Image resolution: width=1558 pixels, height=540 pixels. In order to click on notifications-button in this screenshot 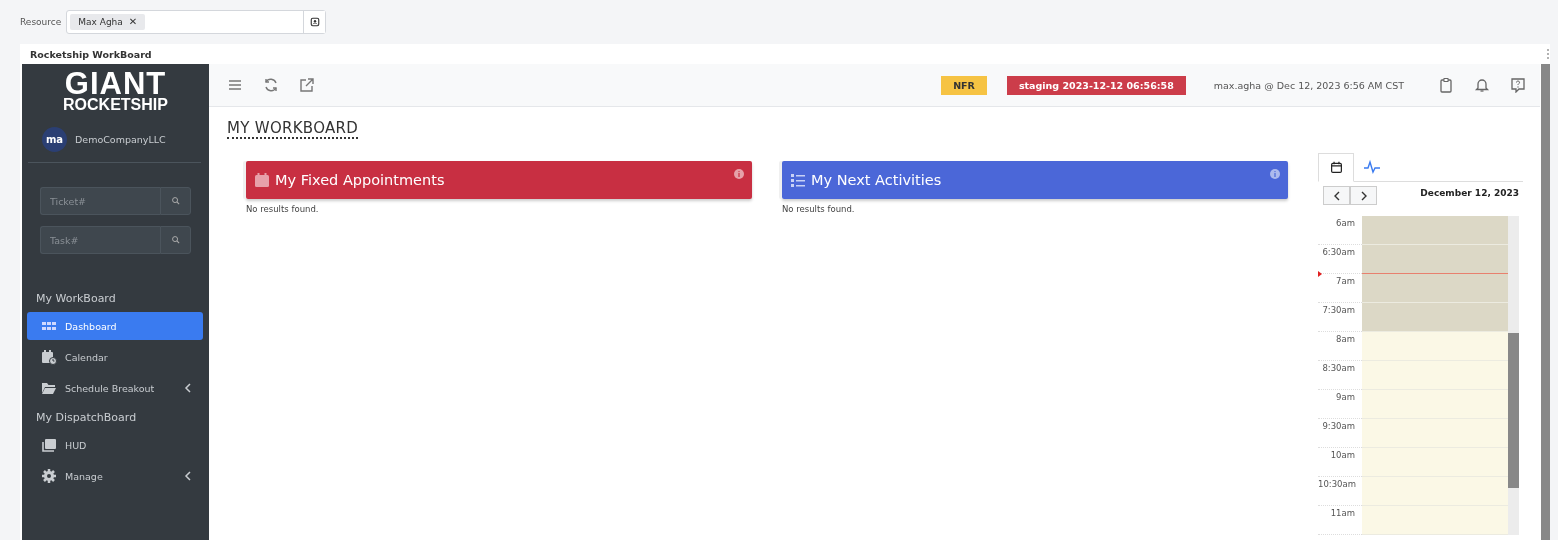, I will do `click(1482, 85)`.